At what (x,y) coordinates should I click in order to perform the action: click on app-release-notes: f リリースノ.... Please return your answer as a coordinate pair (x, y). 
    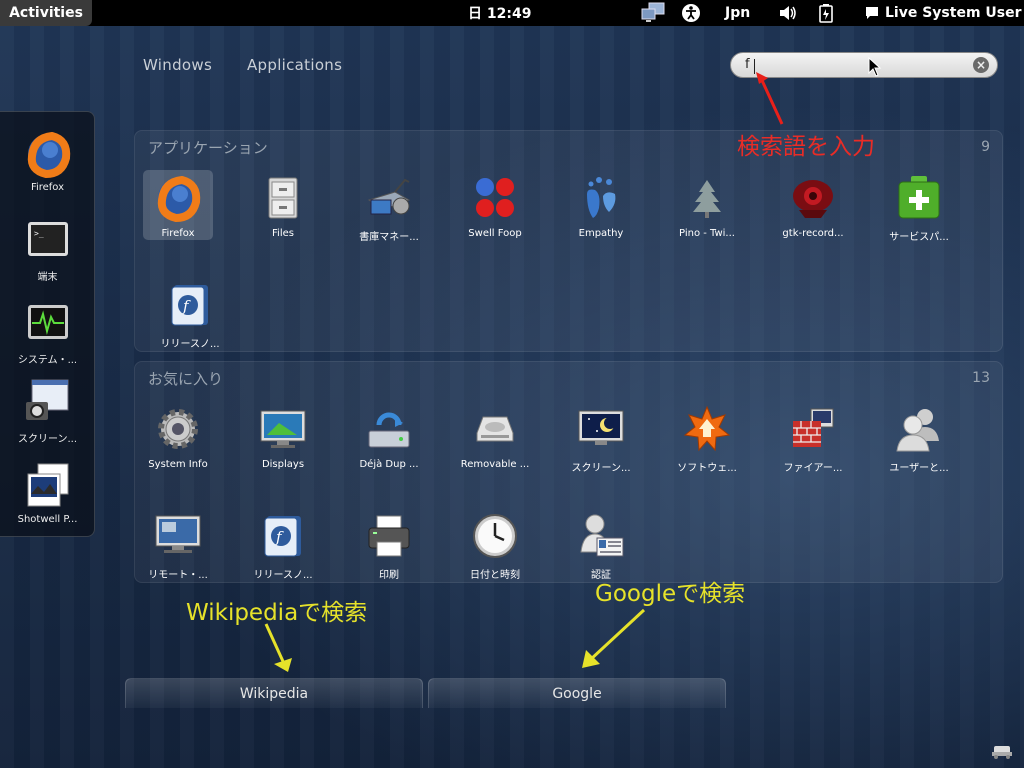
    Looking at the image, I should click on (190, 315).